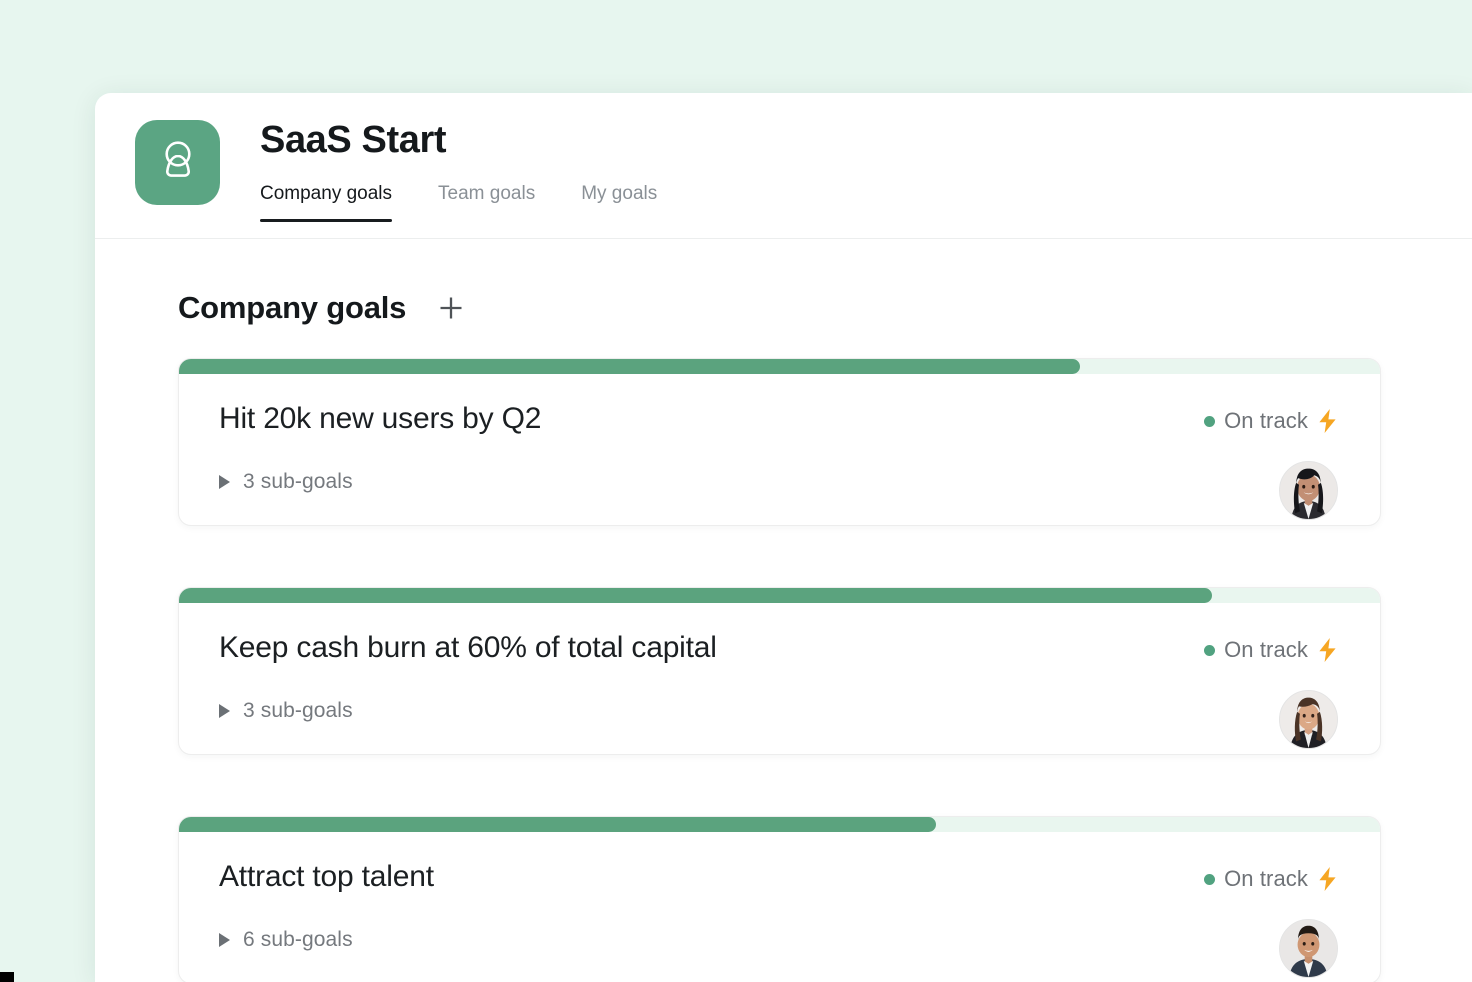 The width and height of the screenshot is (1472, 982). Describe the element at coordinates (619, 193) in the screenshot. I see `tab-my-goals-label: My goals` at that location.